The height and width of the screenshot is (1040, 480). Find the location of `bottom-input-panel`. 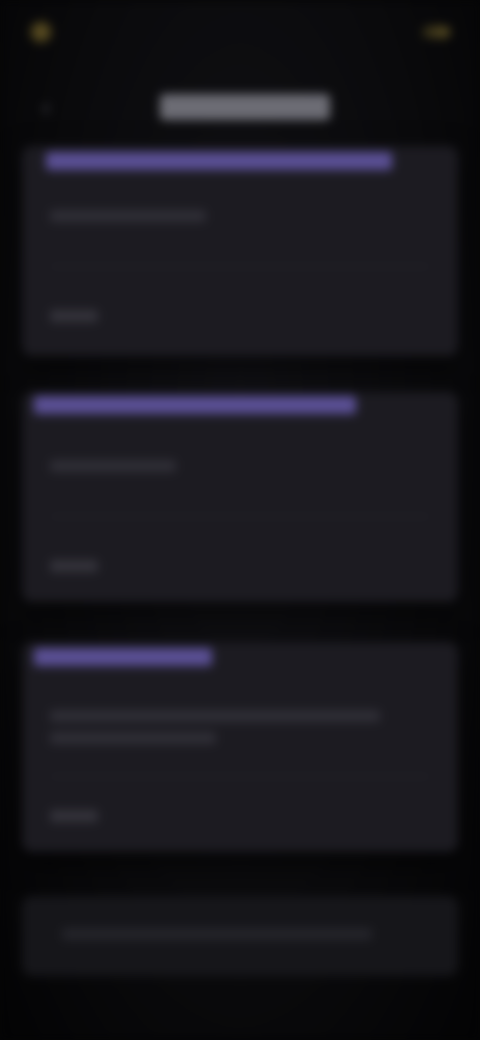

bottom-input-panel is located at coordinates (240, 936).